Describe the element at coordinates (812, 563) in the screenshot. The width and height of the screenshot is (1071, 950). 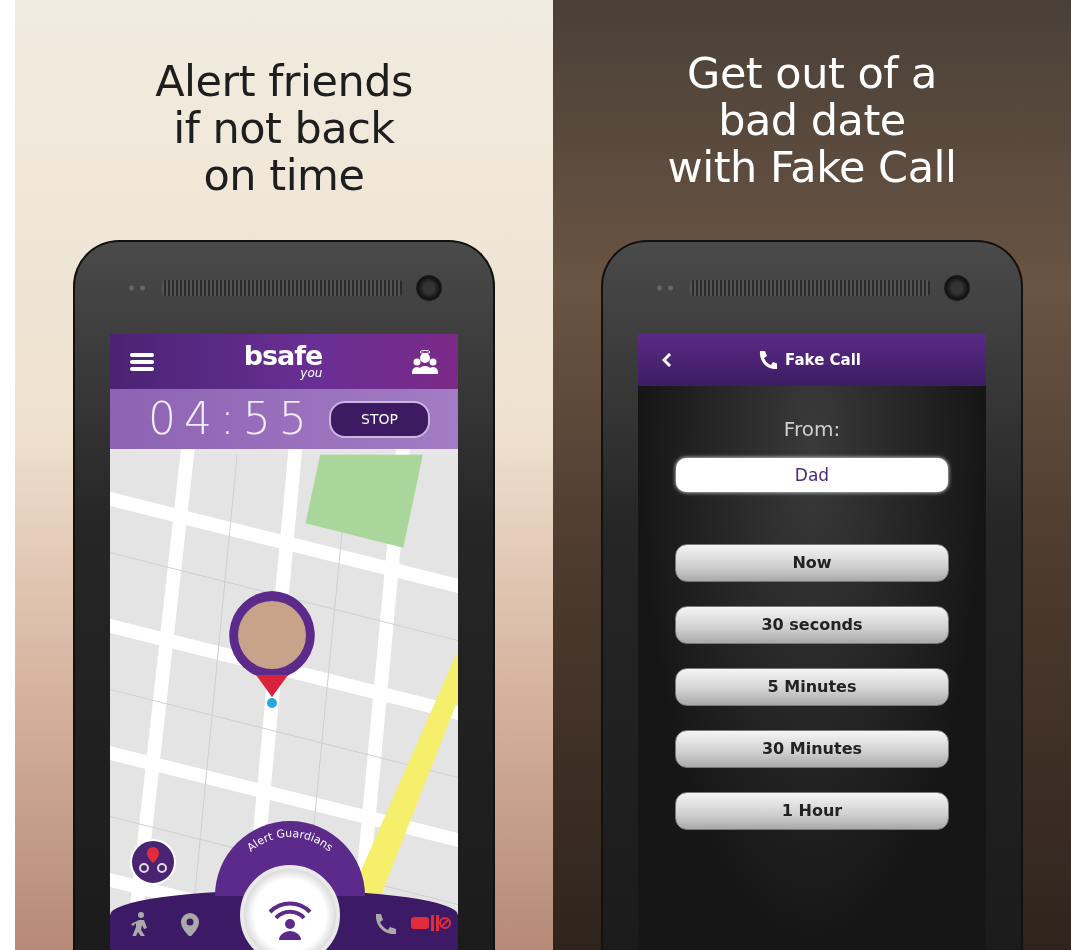
I see `delay-option-button: Now` at that location.